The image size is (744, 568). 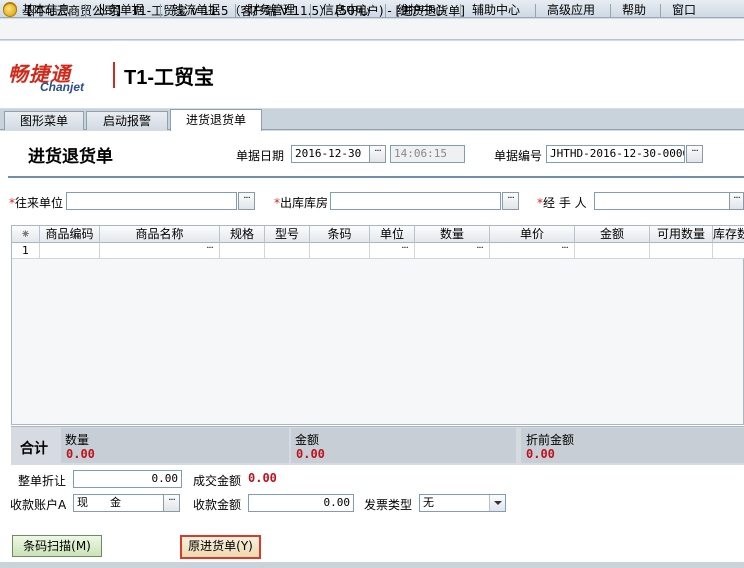 I want to click on receive-amount-label: 收款金额, so click(x=217, y=505).